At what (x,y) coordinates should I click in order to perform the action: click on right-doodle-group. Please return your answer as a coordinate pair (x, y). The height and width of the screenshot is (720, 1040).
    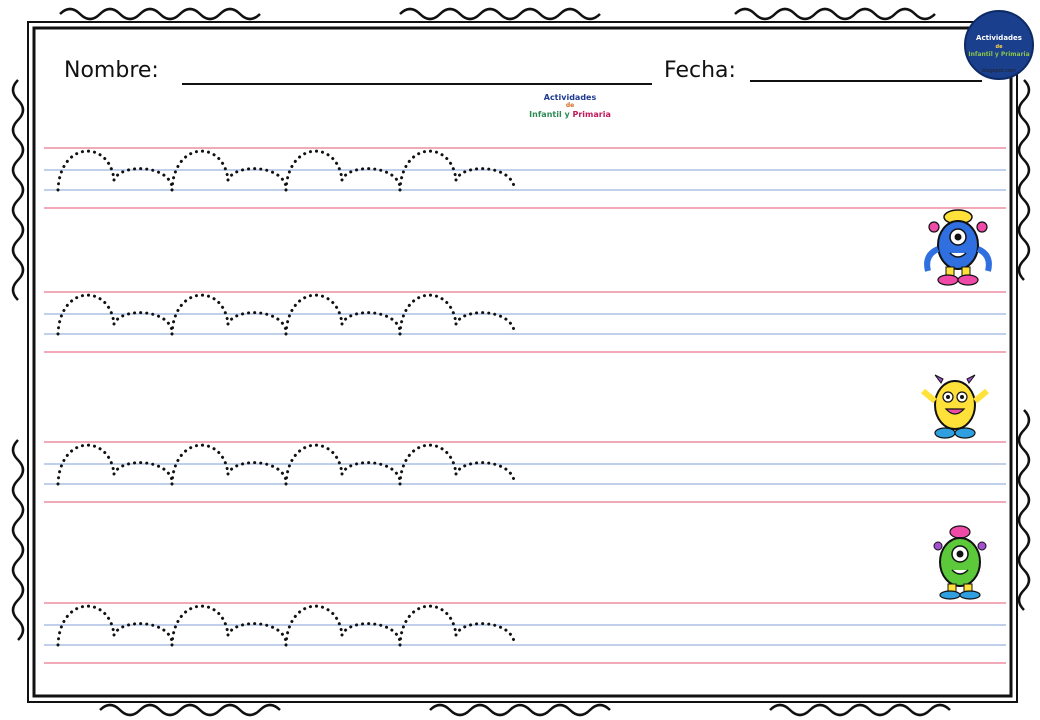
    Looking at the image, I should click on (1024, 345).